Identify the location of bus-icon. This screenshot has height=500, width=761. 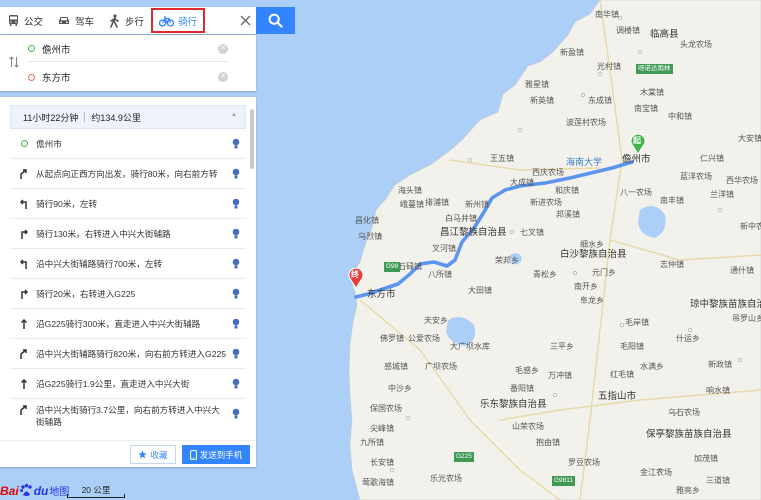
(13, 20).